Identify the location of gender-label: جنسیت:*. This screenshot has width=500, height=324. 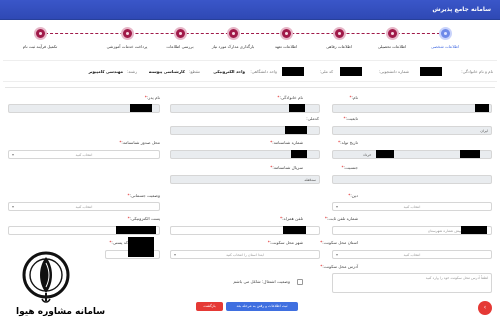
(349, 167).